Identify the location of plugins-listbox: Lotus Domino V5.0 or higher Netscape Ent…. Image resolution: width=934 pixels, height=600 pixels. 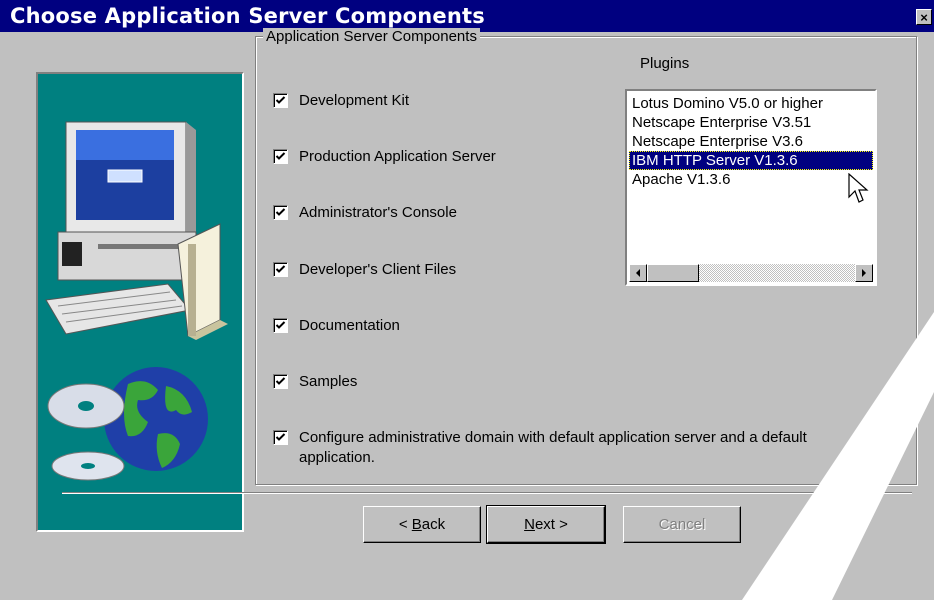
(751, 187).